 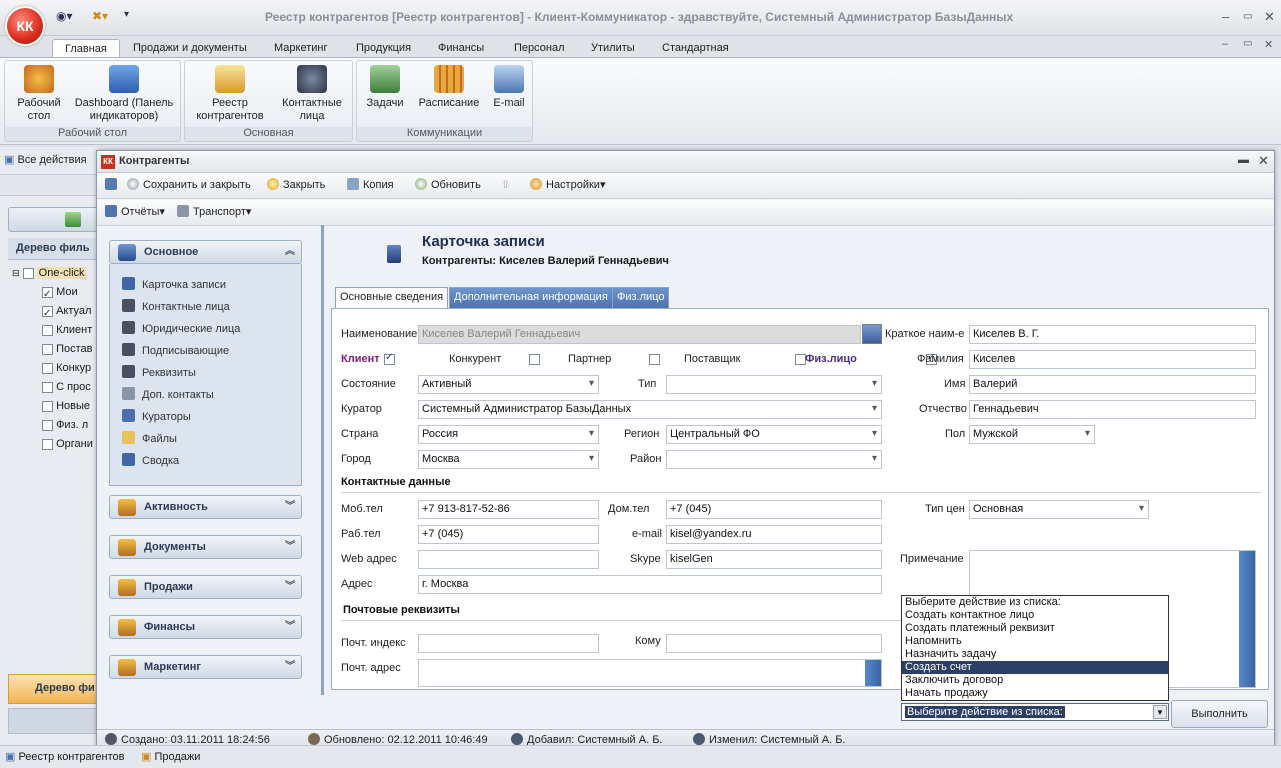 What do you see at coordinates (641, 297) in the screenshot?
I see `tab-individual: Физ.лицо` at bounding box center [641, 297].